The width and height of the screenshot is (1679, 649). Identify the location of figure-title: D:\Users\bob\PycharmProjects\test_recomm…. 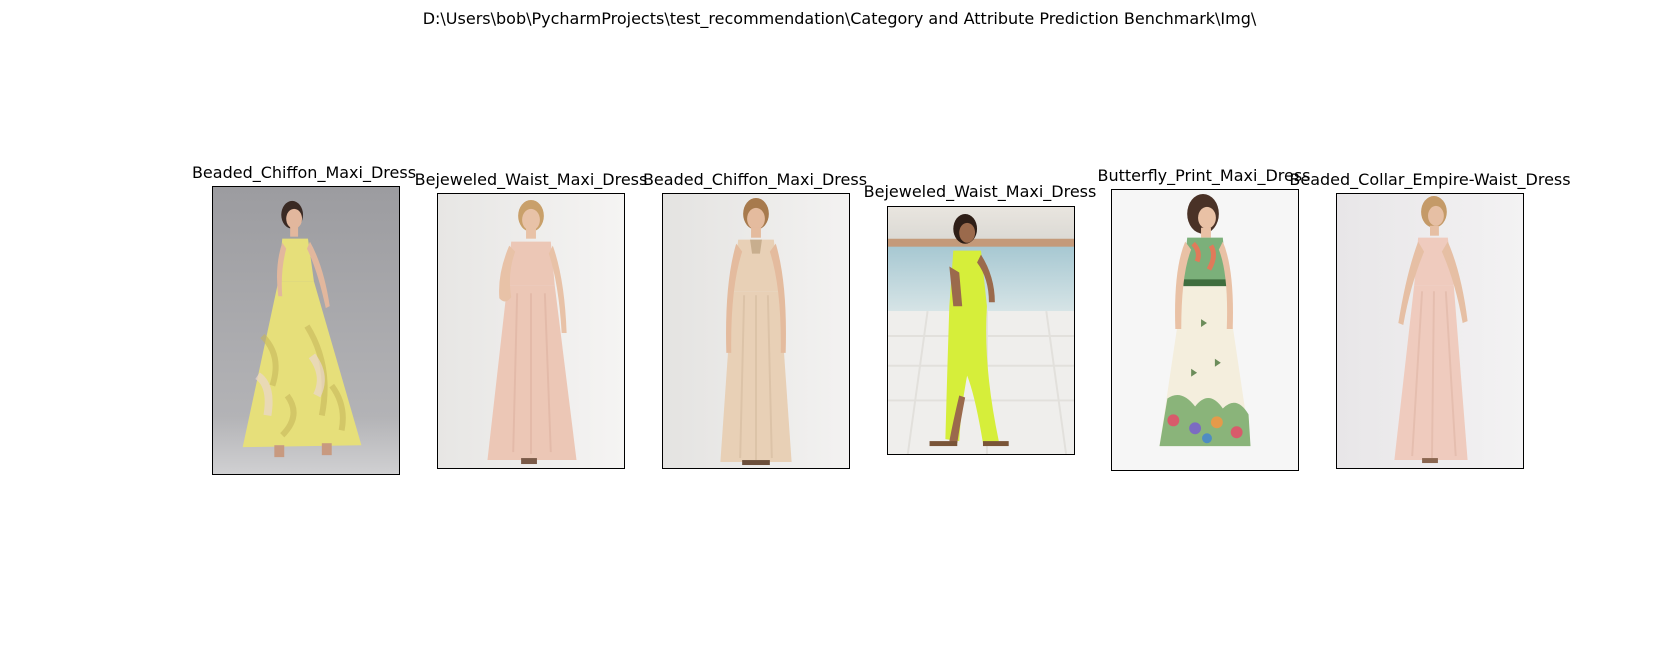
(839, 18).